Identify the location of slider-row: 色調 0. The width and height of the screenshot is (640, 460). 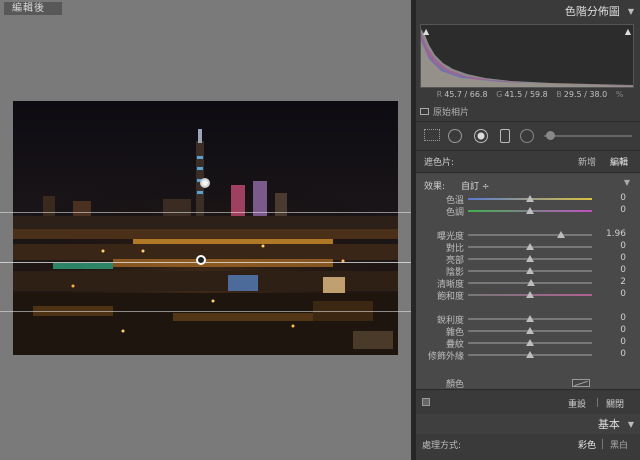
(528, 211).